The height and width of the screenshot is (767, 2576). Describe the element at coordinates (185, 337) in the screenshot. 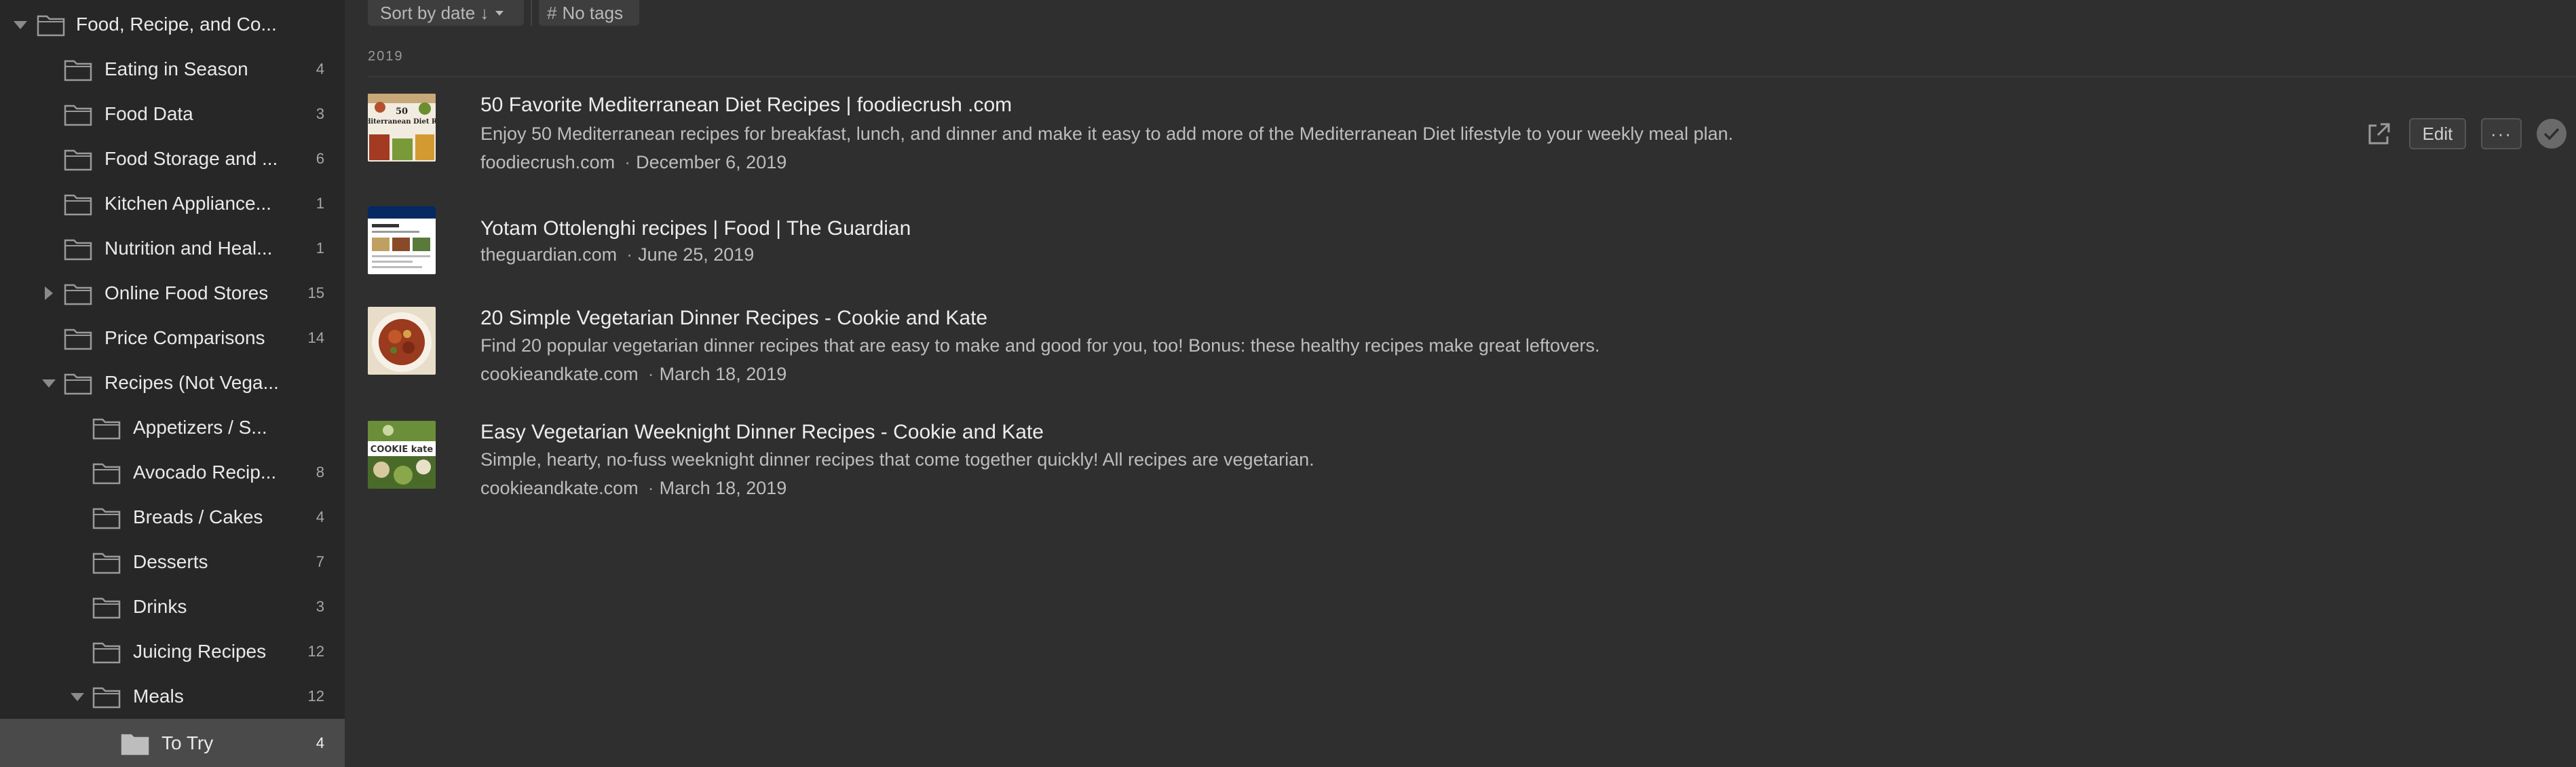

I see `sidebar-item-label: Price Comparisons` at that location.